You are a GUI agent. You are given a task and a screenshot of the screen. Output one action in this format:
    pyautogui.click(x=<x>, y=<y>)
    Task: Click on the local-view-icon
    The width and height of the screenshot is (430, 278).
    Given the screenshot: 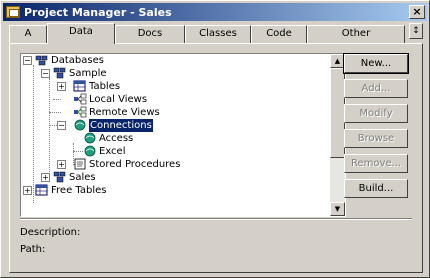 What is the action you would take?
    pyautogui.click(x=80, y=99)
    